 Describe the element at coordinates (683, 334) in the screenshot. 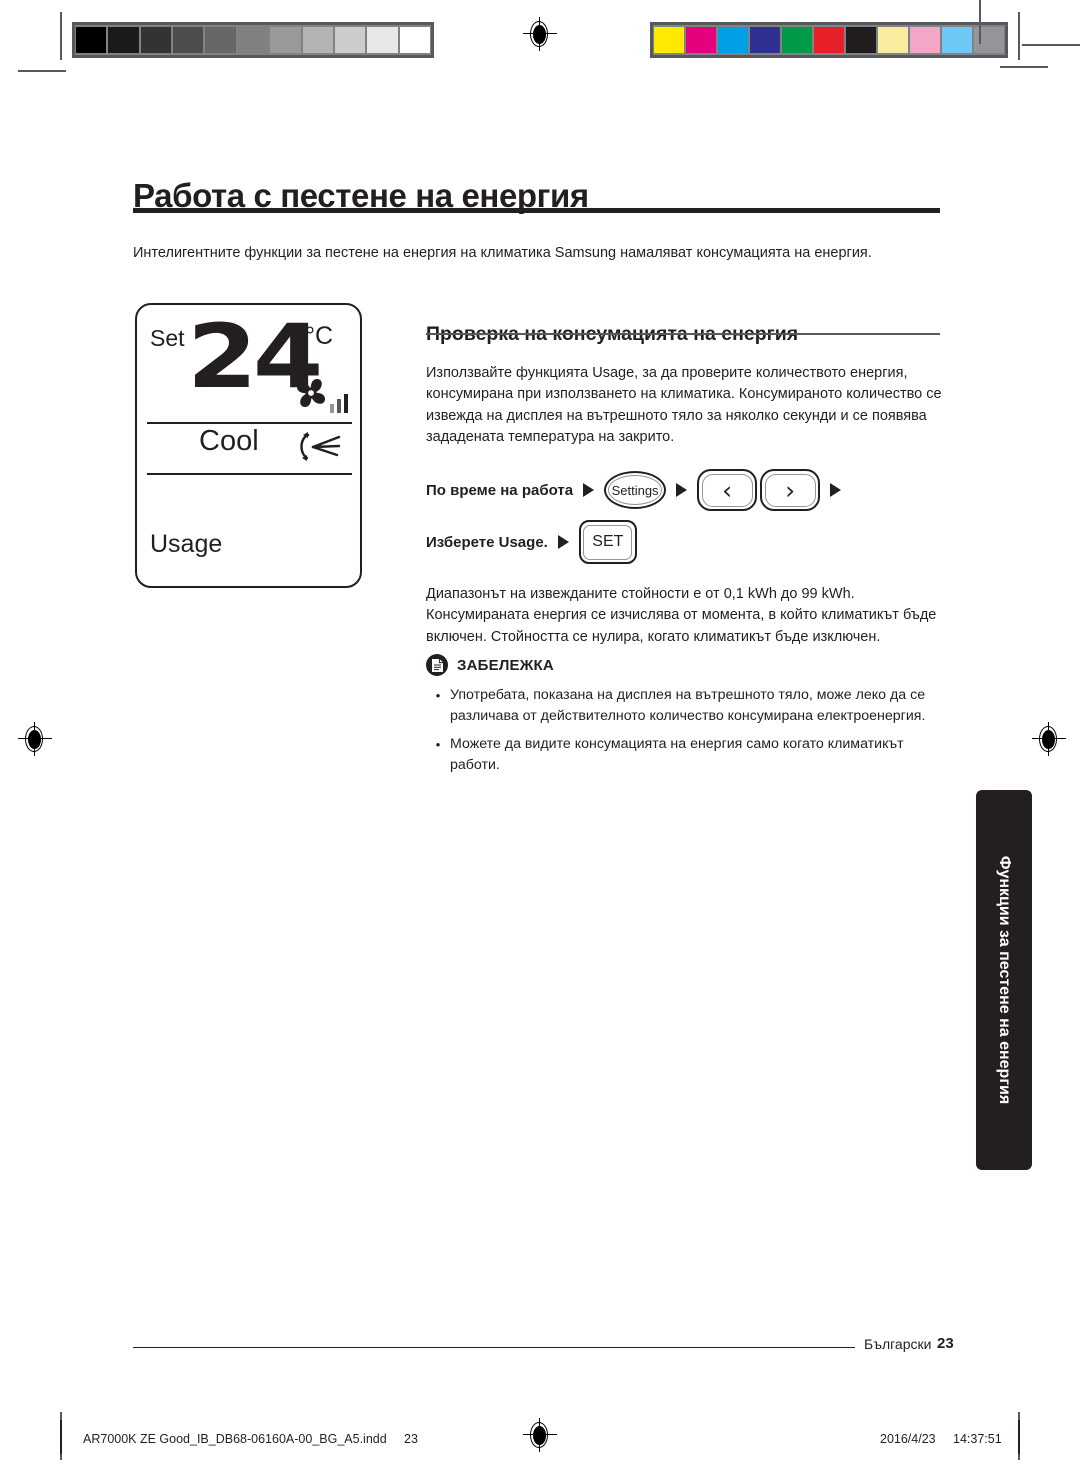

I see `section-divider` at that location.